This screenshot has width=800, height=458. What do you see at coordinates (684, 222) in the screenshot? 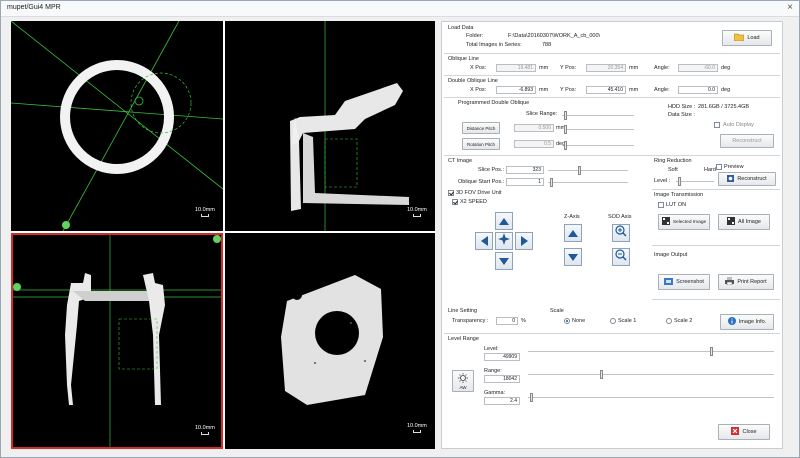
I see `selected-image-button: Selected Image` at bounding box center [684, 222].